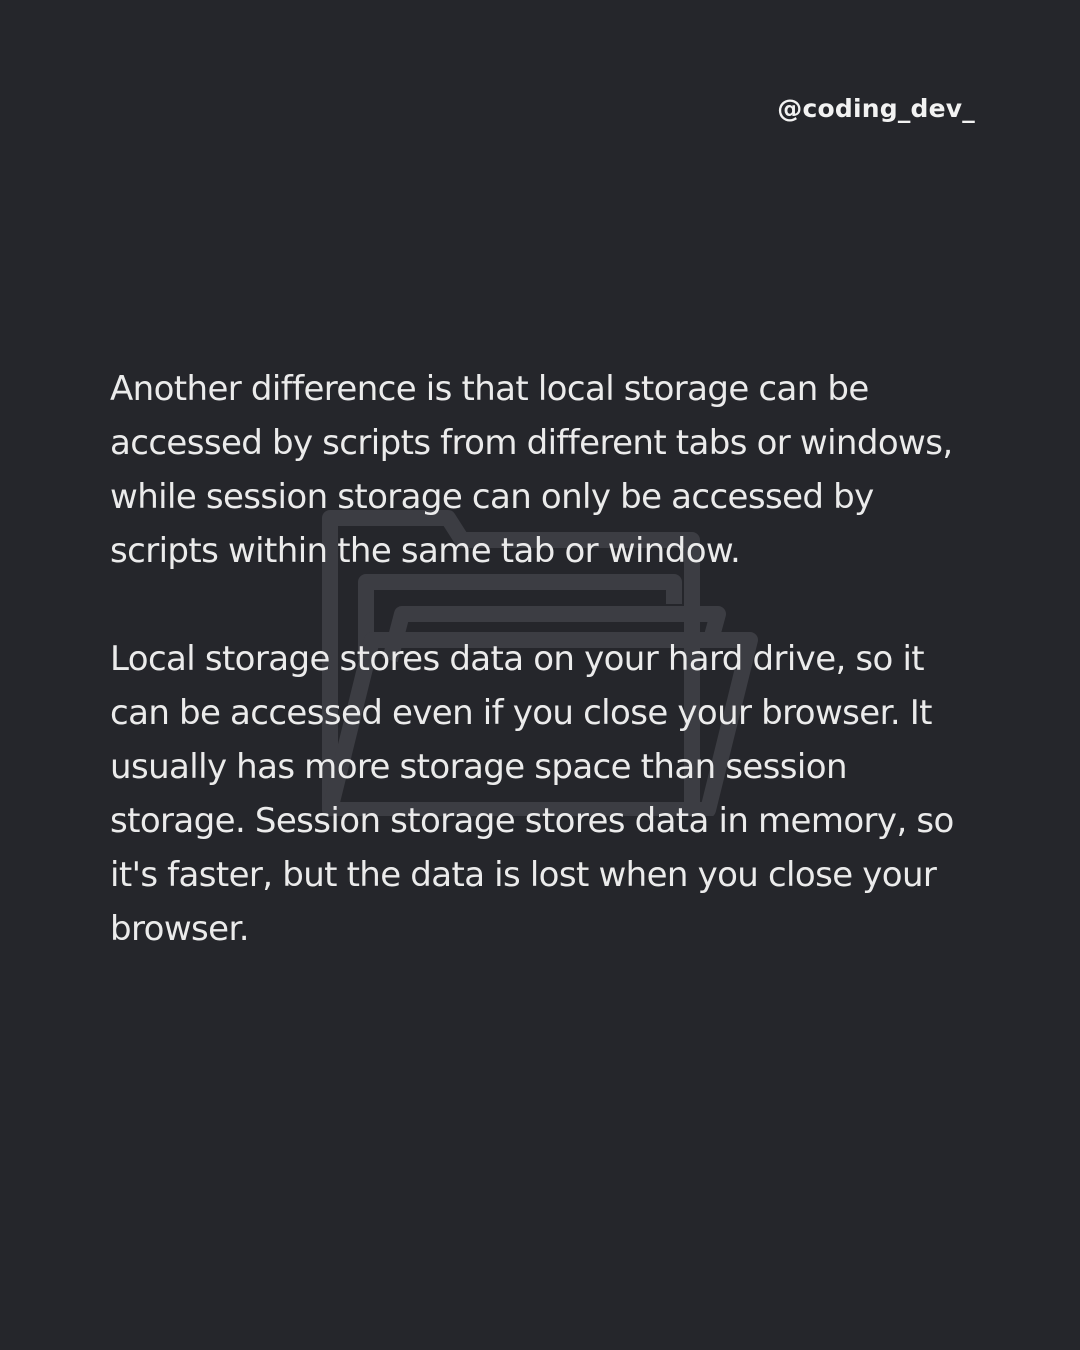 The width and height of the screenshot is (1080, 1350). Describe the element at coordinates (876, 108) in the screenshot. I see `account-handle: @coding_dev_` at that location.